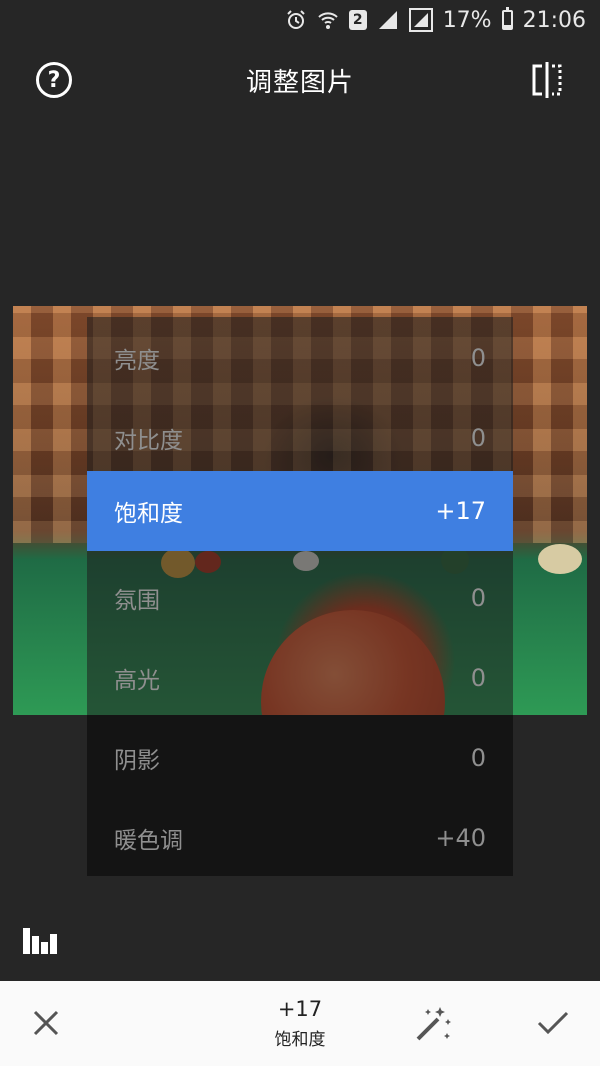 This screenshot has height=1066, width=600. I want to click on magic-wand-icon, so click(433, 1024).